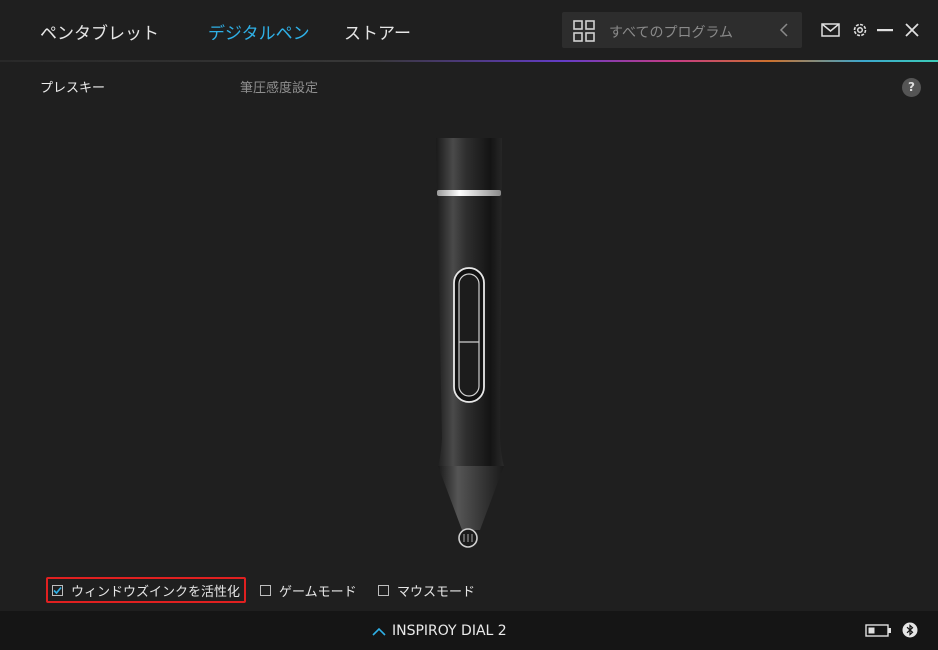  I want to click on gear-icon, so click(860, 30).